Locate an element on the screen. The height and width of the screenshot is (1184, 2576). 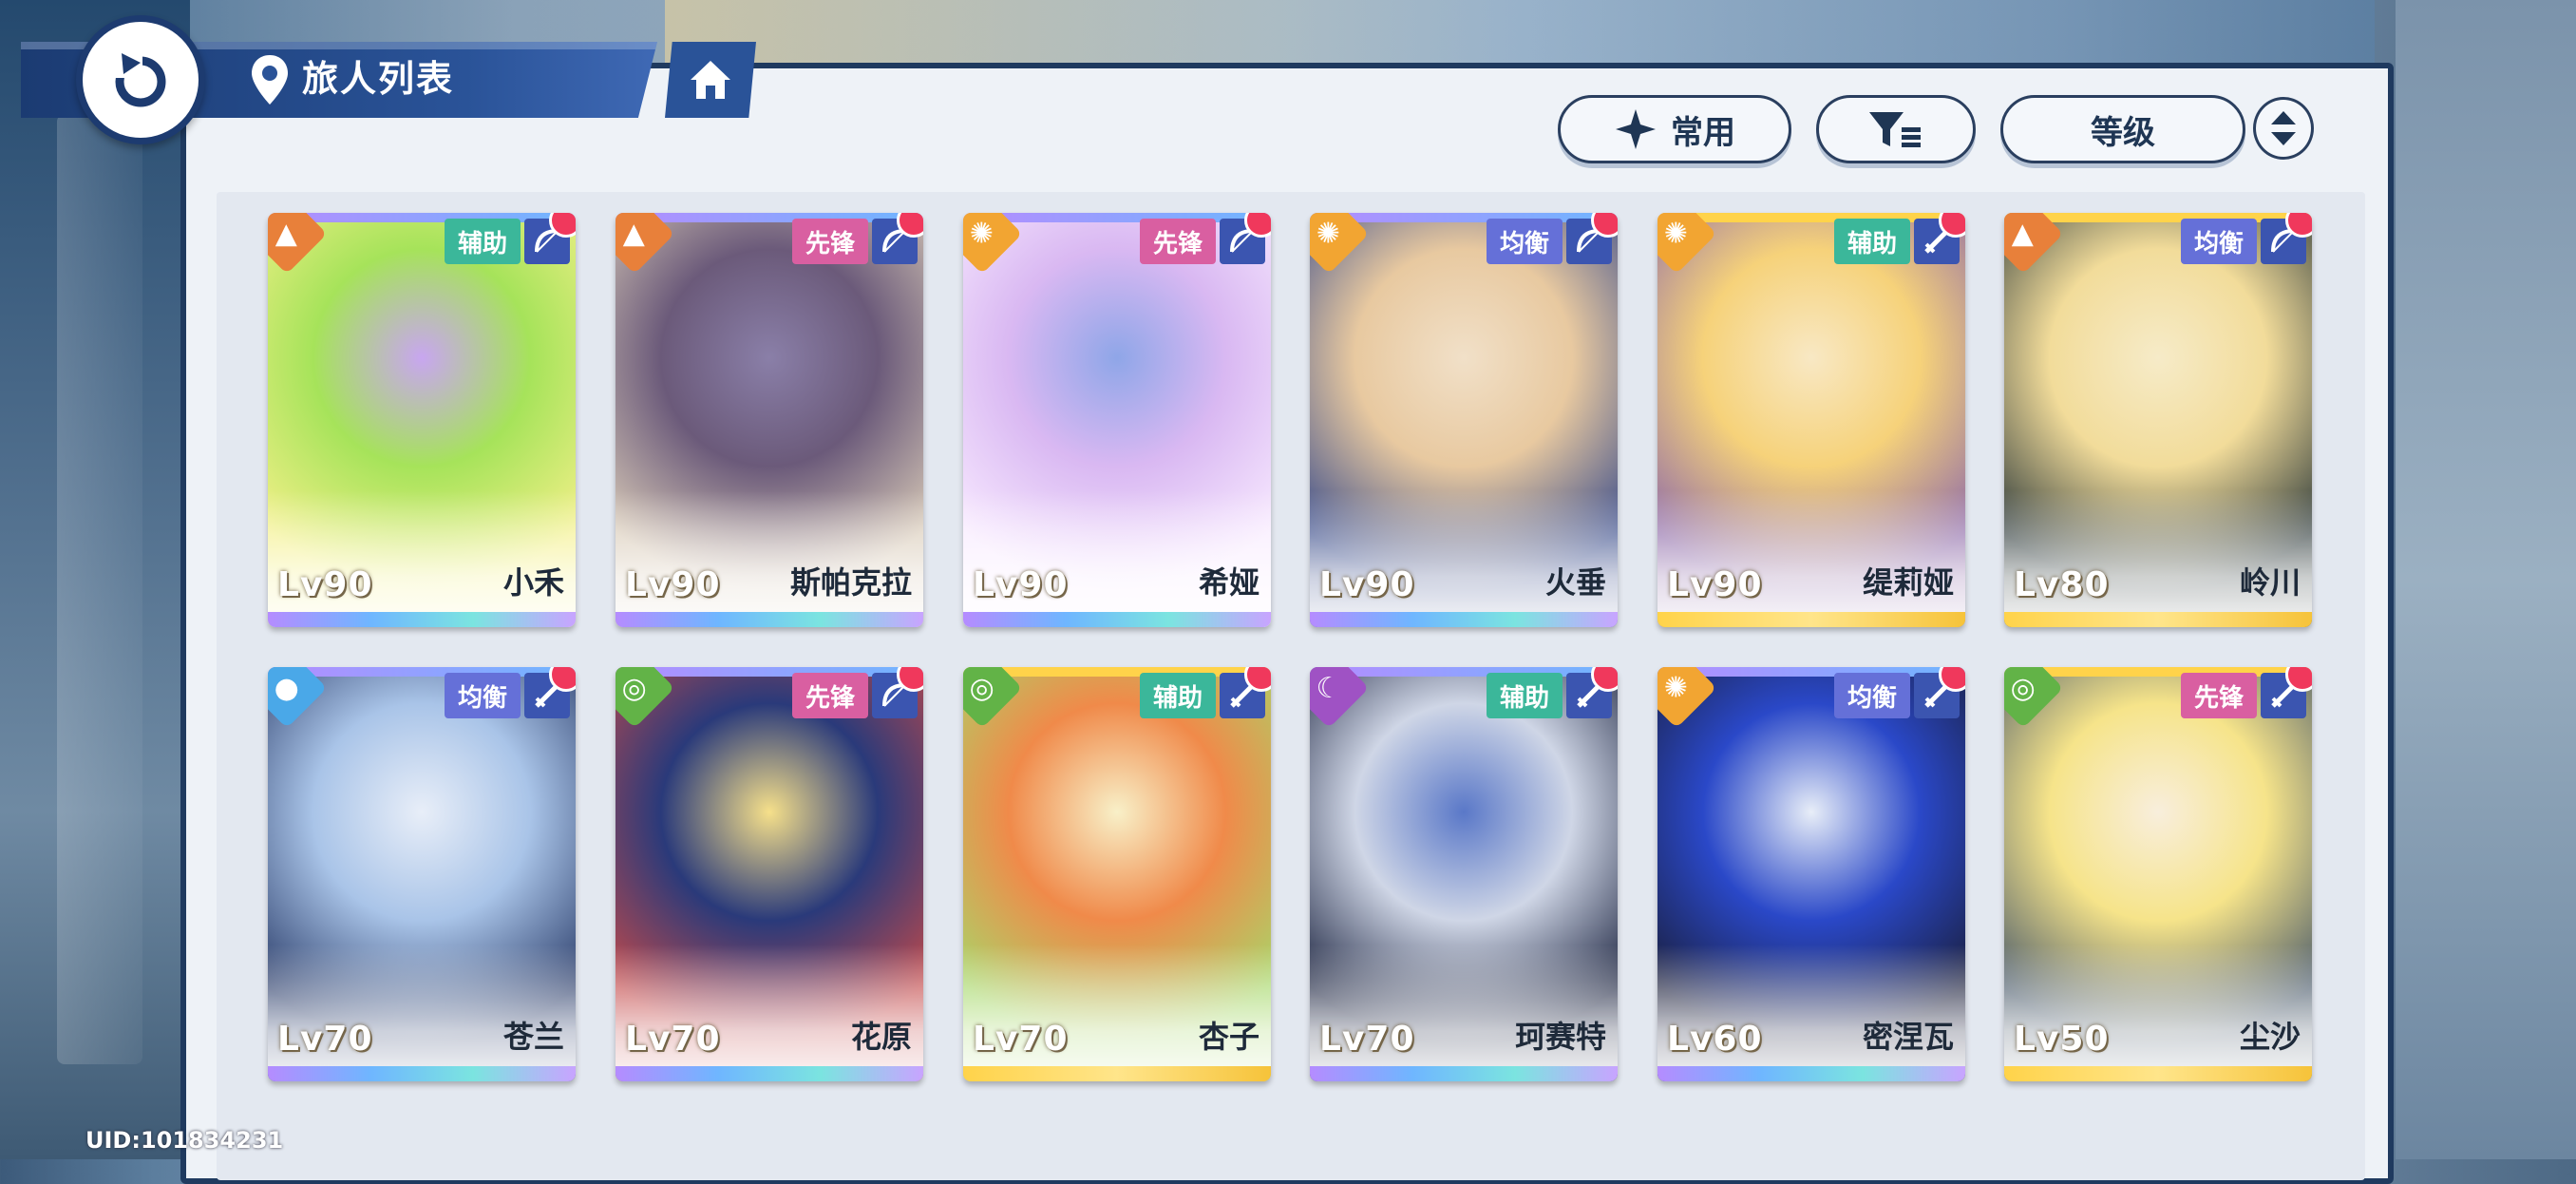
character-name: 缇莉娅 is located at coordinates (1908, 583).